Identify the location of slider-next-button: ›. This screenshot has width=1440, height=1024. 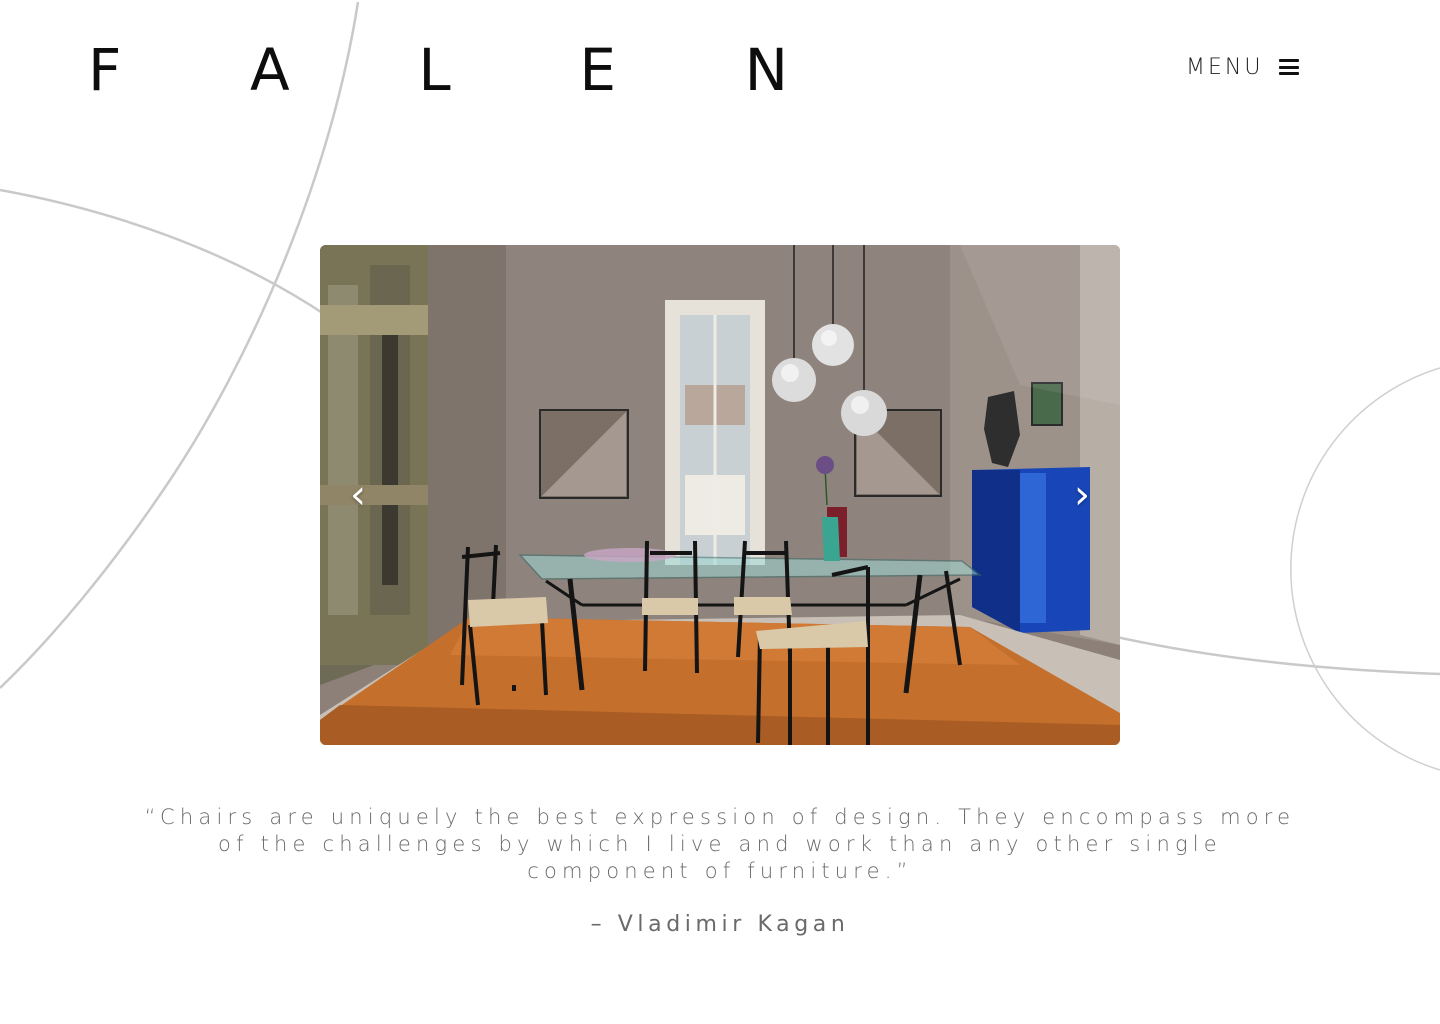
(1082, 495).